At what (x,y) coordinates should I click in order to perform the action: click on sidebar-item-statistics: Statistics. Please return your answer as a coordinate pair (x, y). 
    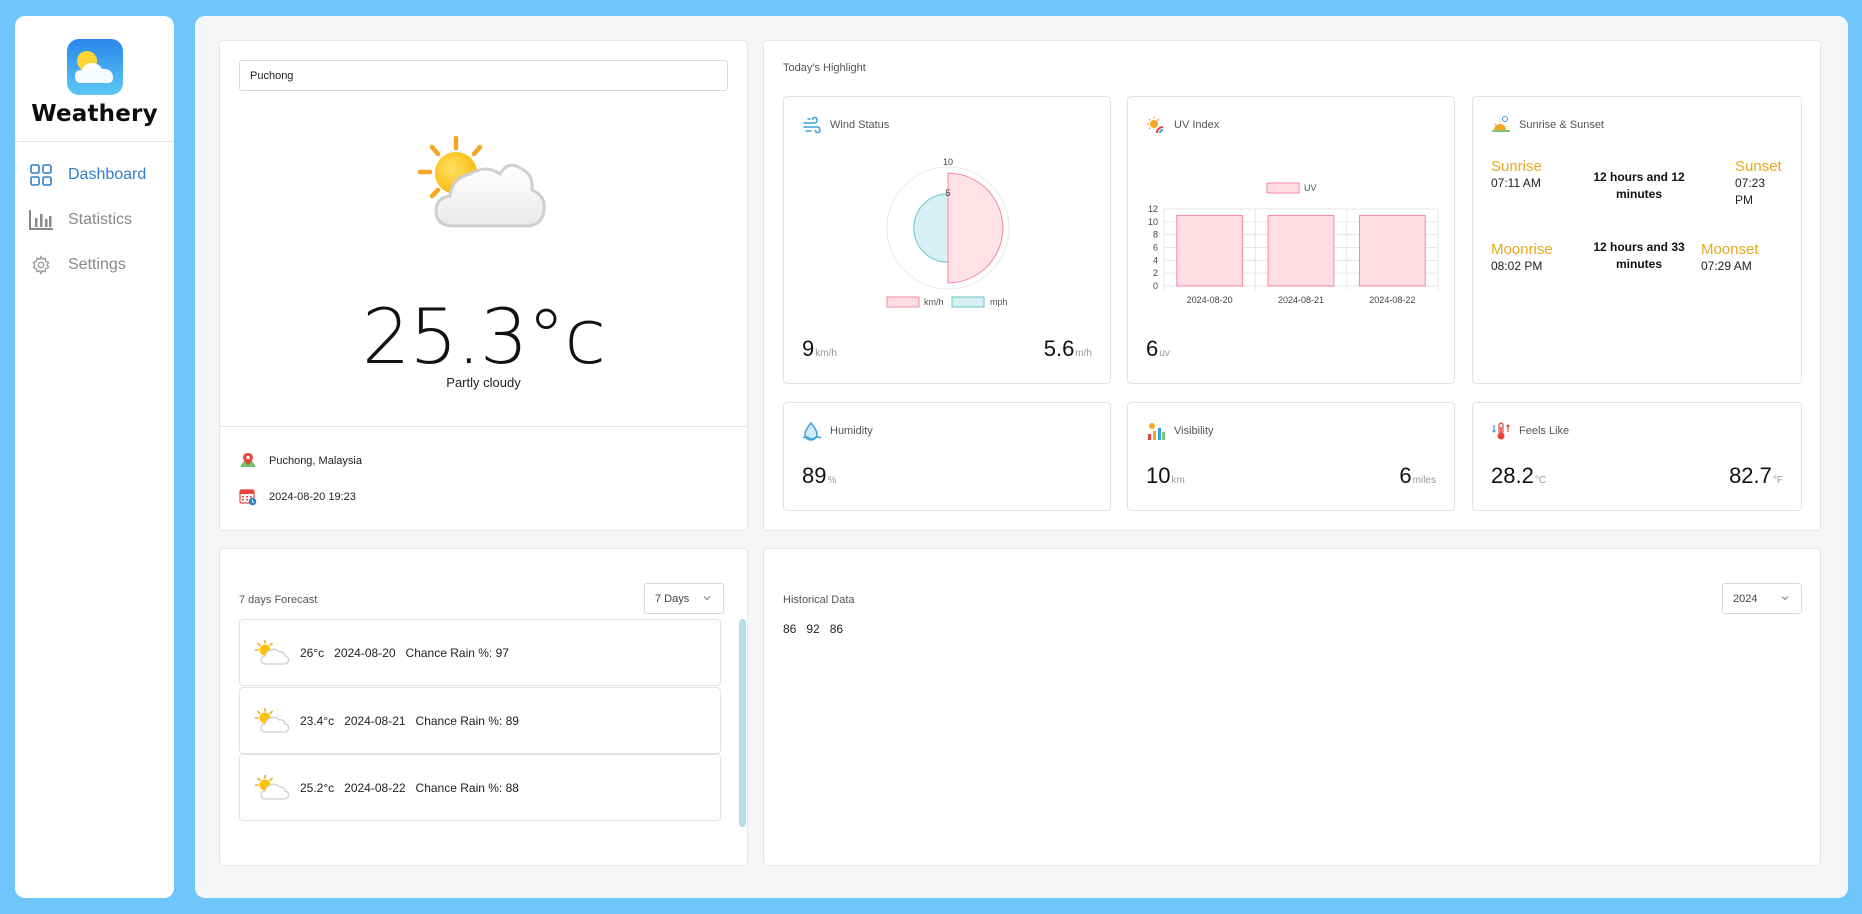
    Looking at the image, I should click on (94, 219).